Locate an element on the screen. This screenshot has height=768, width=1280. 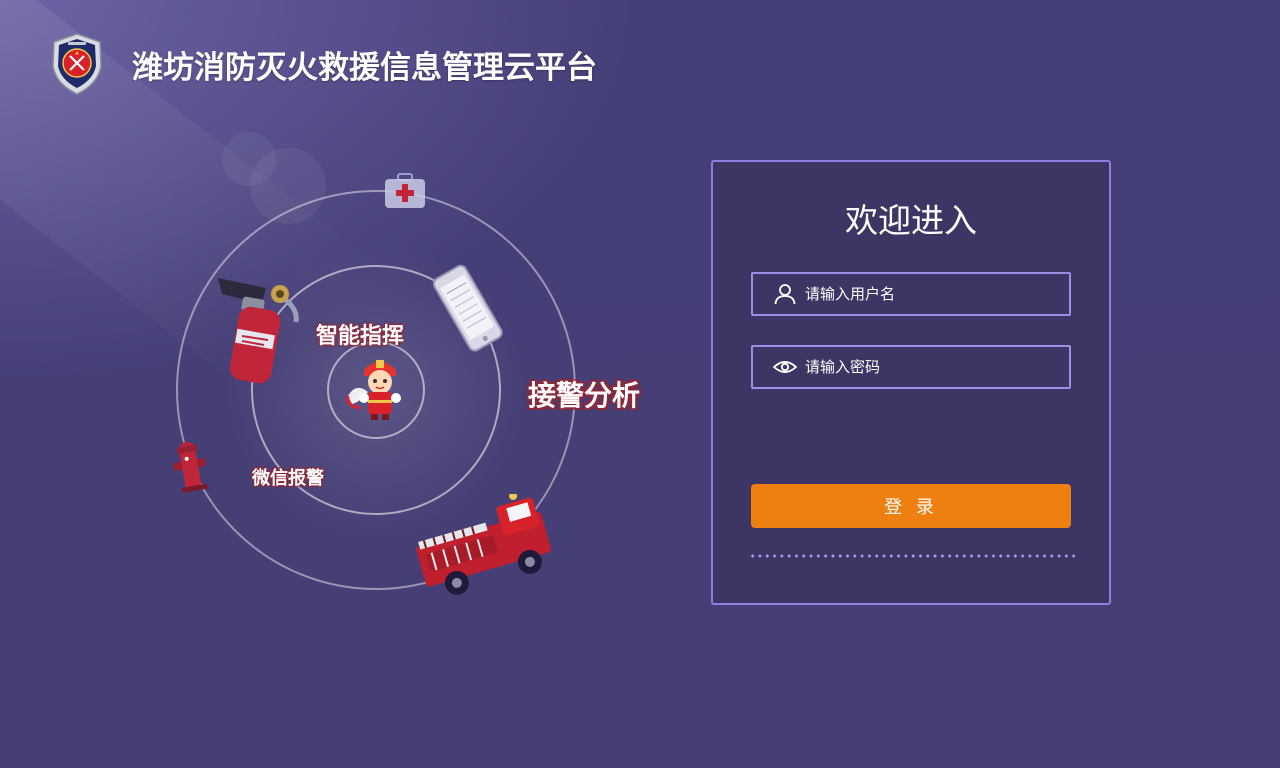
fire-extinguisher-icon is located at coordinates (258, 331).